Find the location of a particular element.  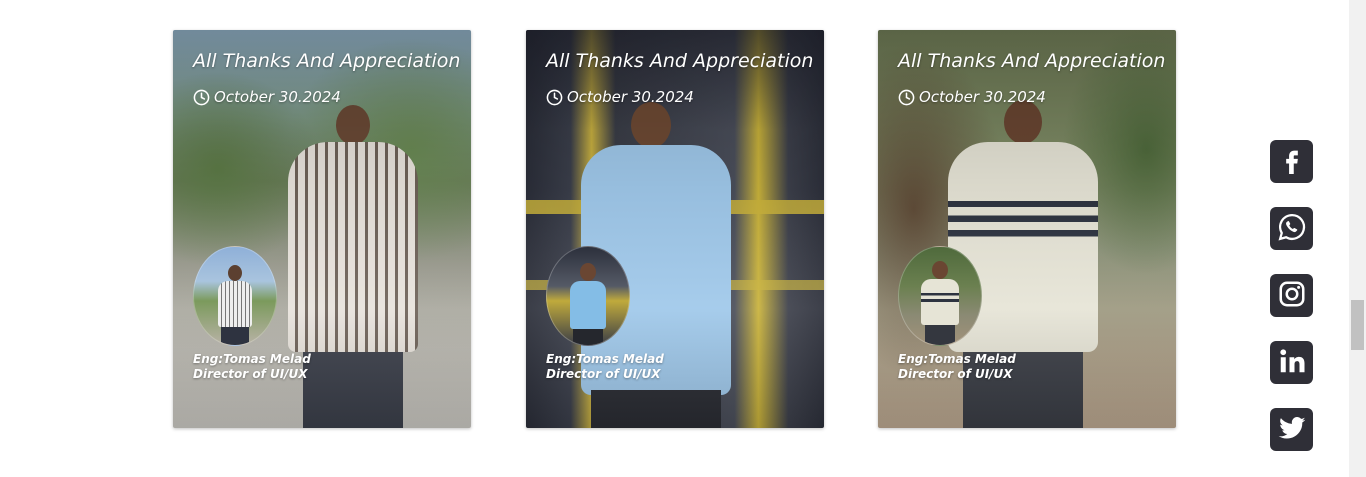

scrollbar-thumb is located at coordinates (1357, 325).